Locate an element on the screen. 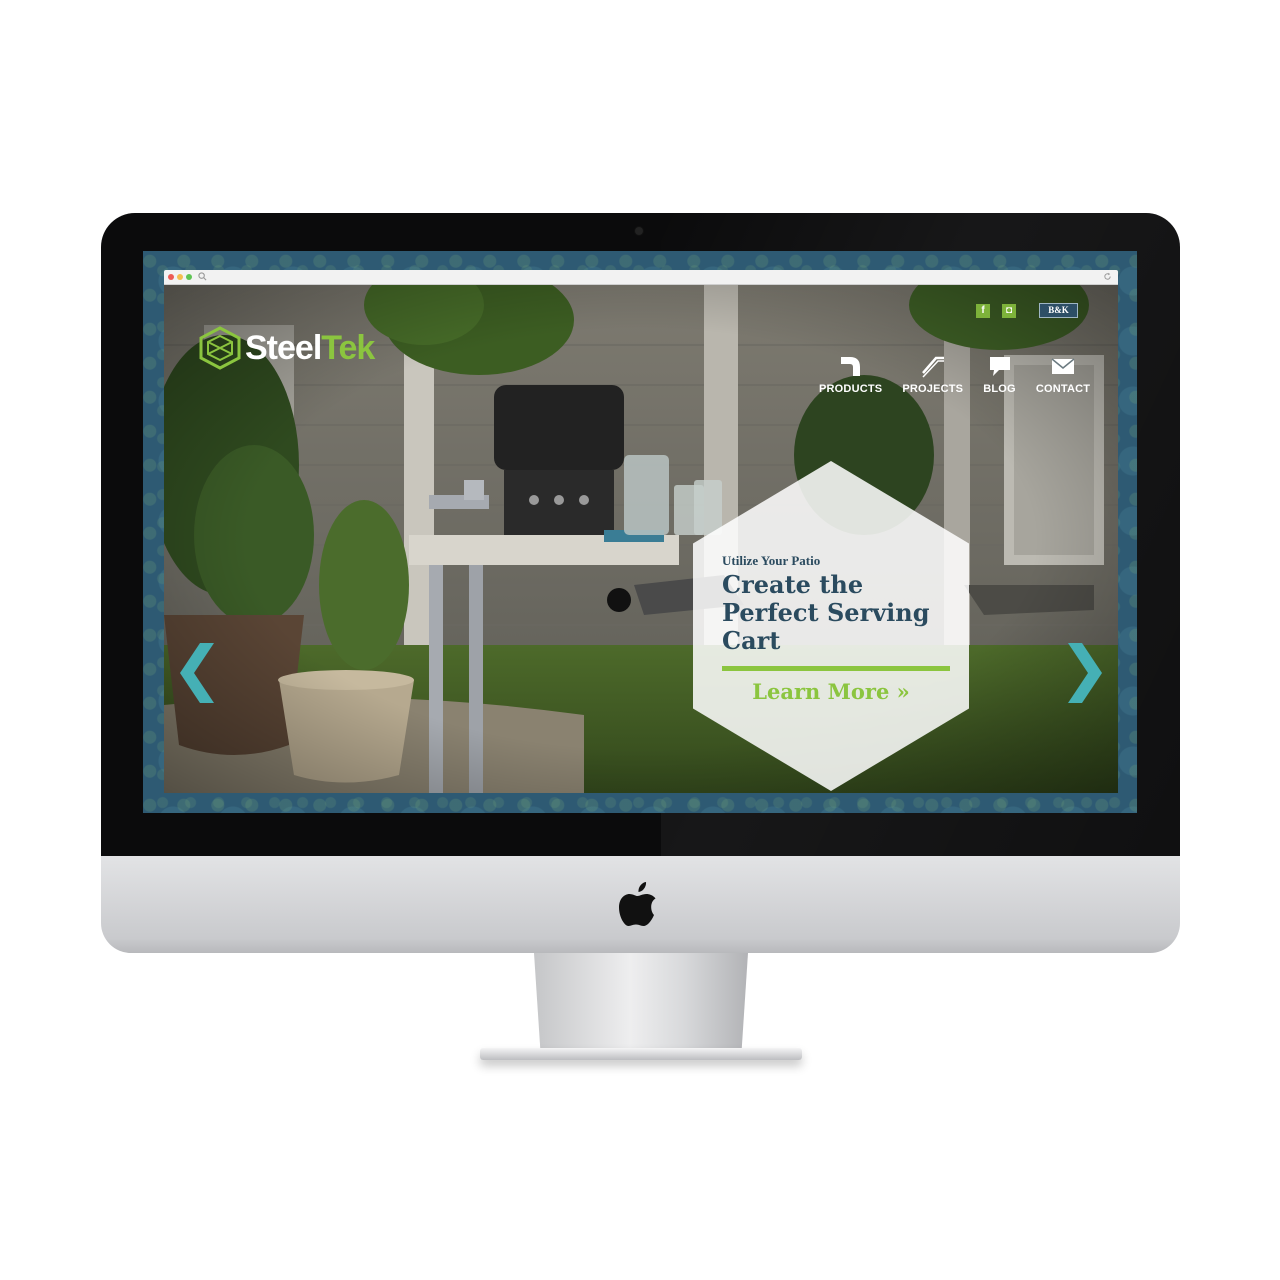 The height and width of the screenshot is (1280, 1280). nav-label: PROJECTS is located at coordinates (933, 389).